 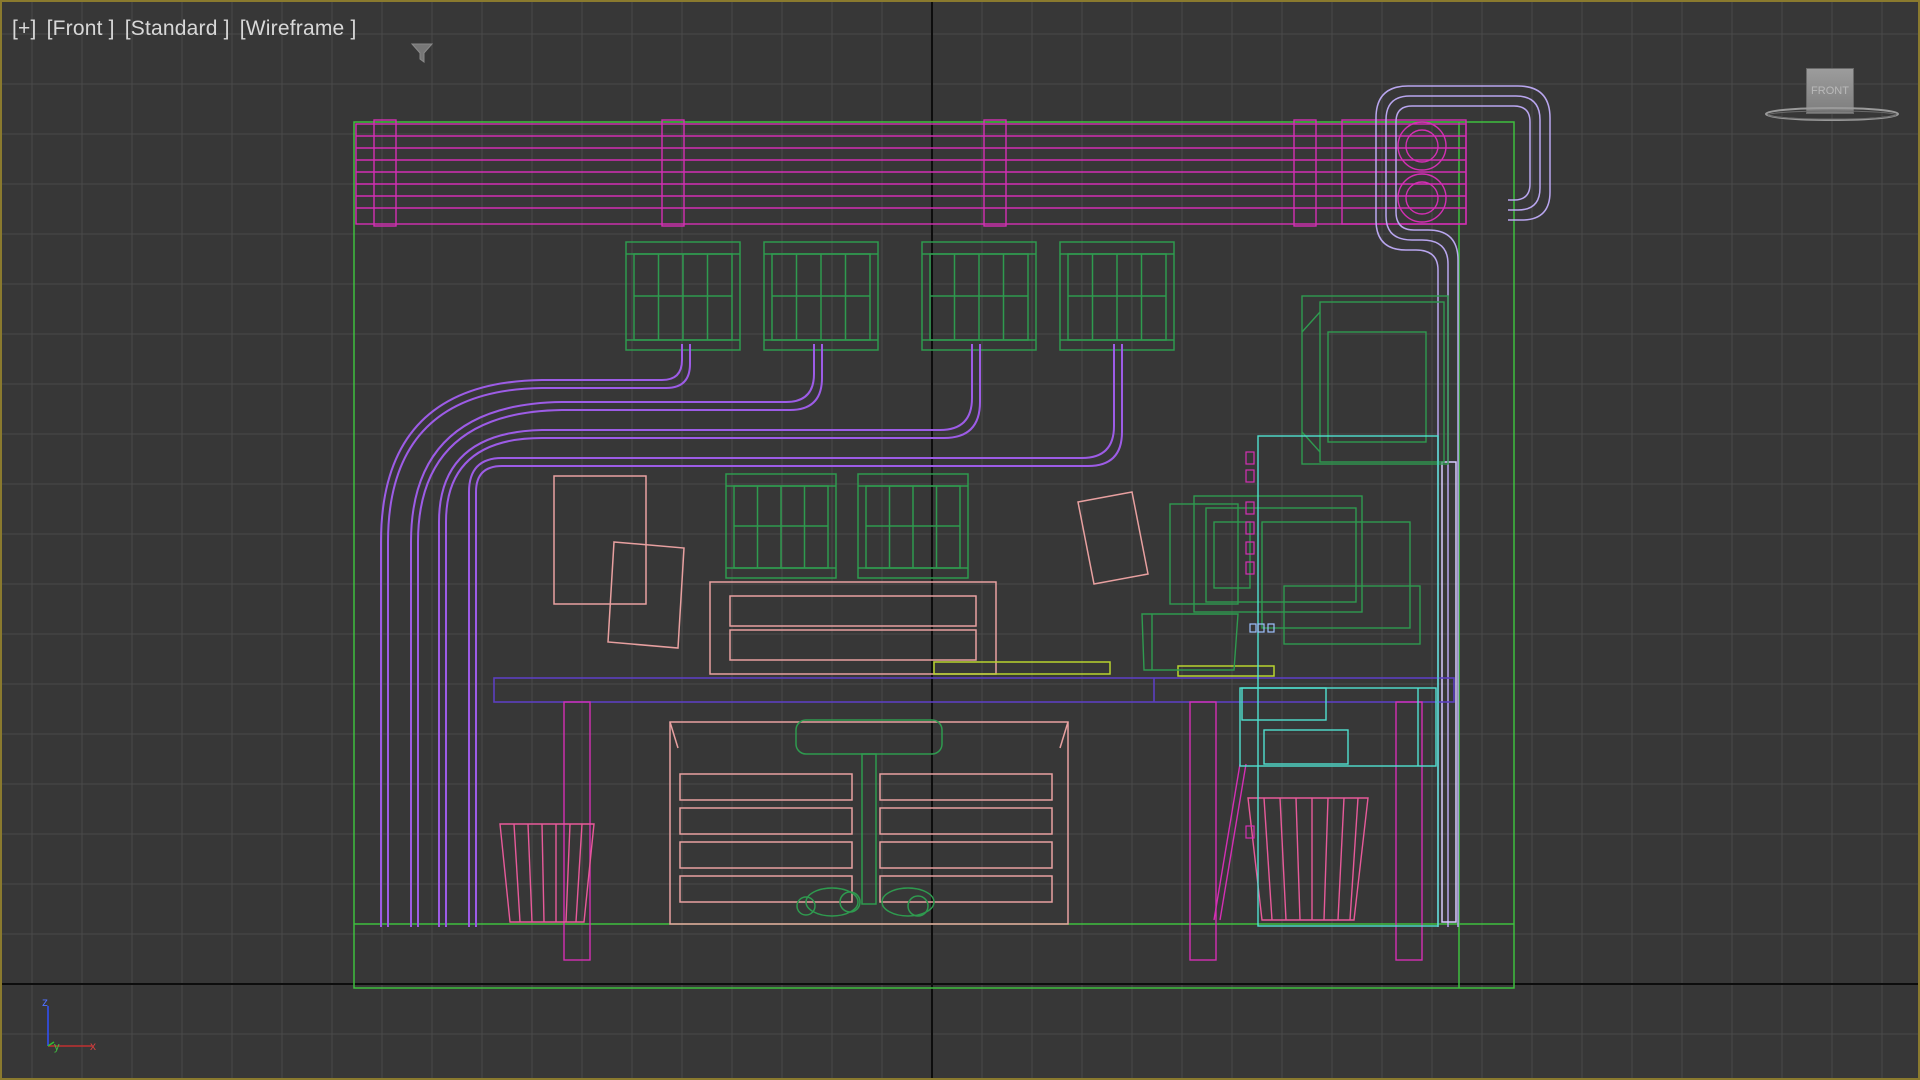 I want to click on wastebin-left, so click(x=547, y=873).